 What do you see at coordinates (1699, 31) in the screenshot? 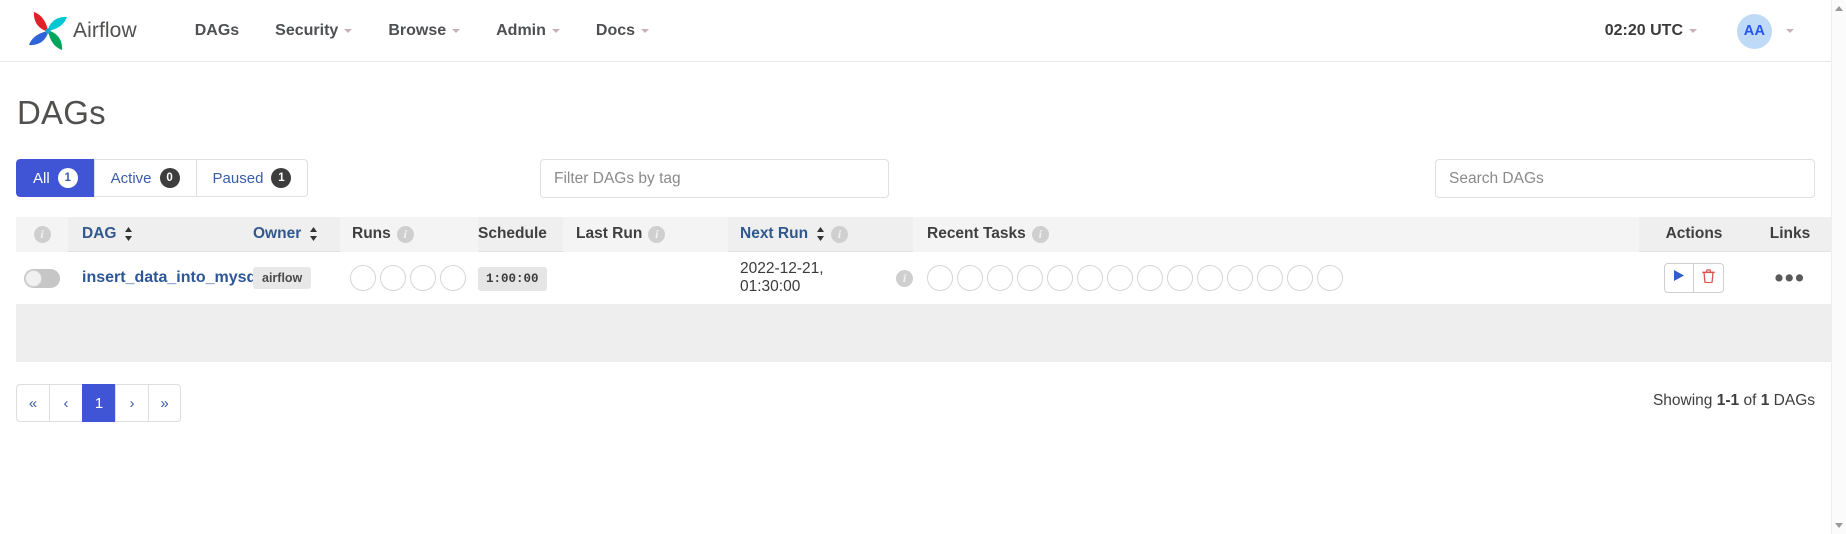
I see `navbar-right: 02:20 UTC AA` at bounding box center [1699, 31].